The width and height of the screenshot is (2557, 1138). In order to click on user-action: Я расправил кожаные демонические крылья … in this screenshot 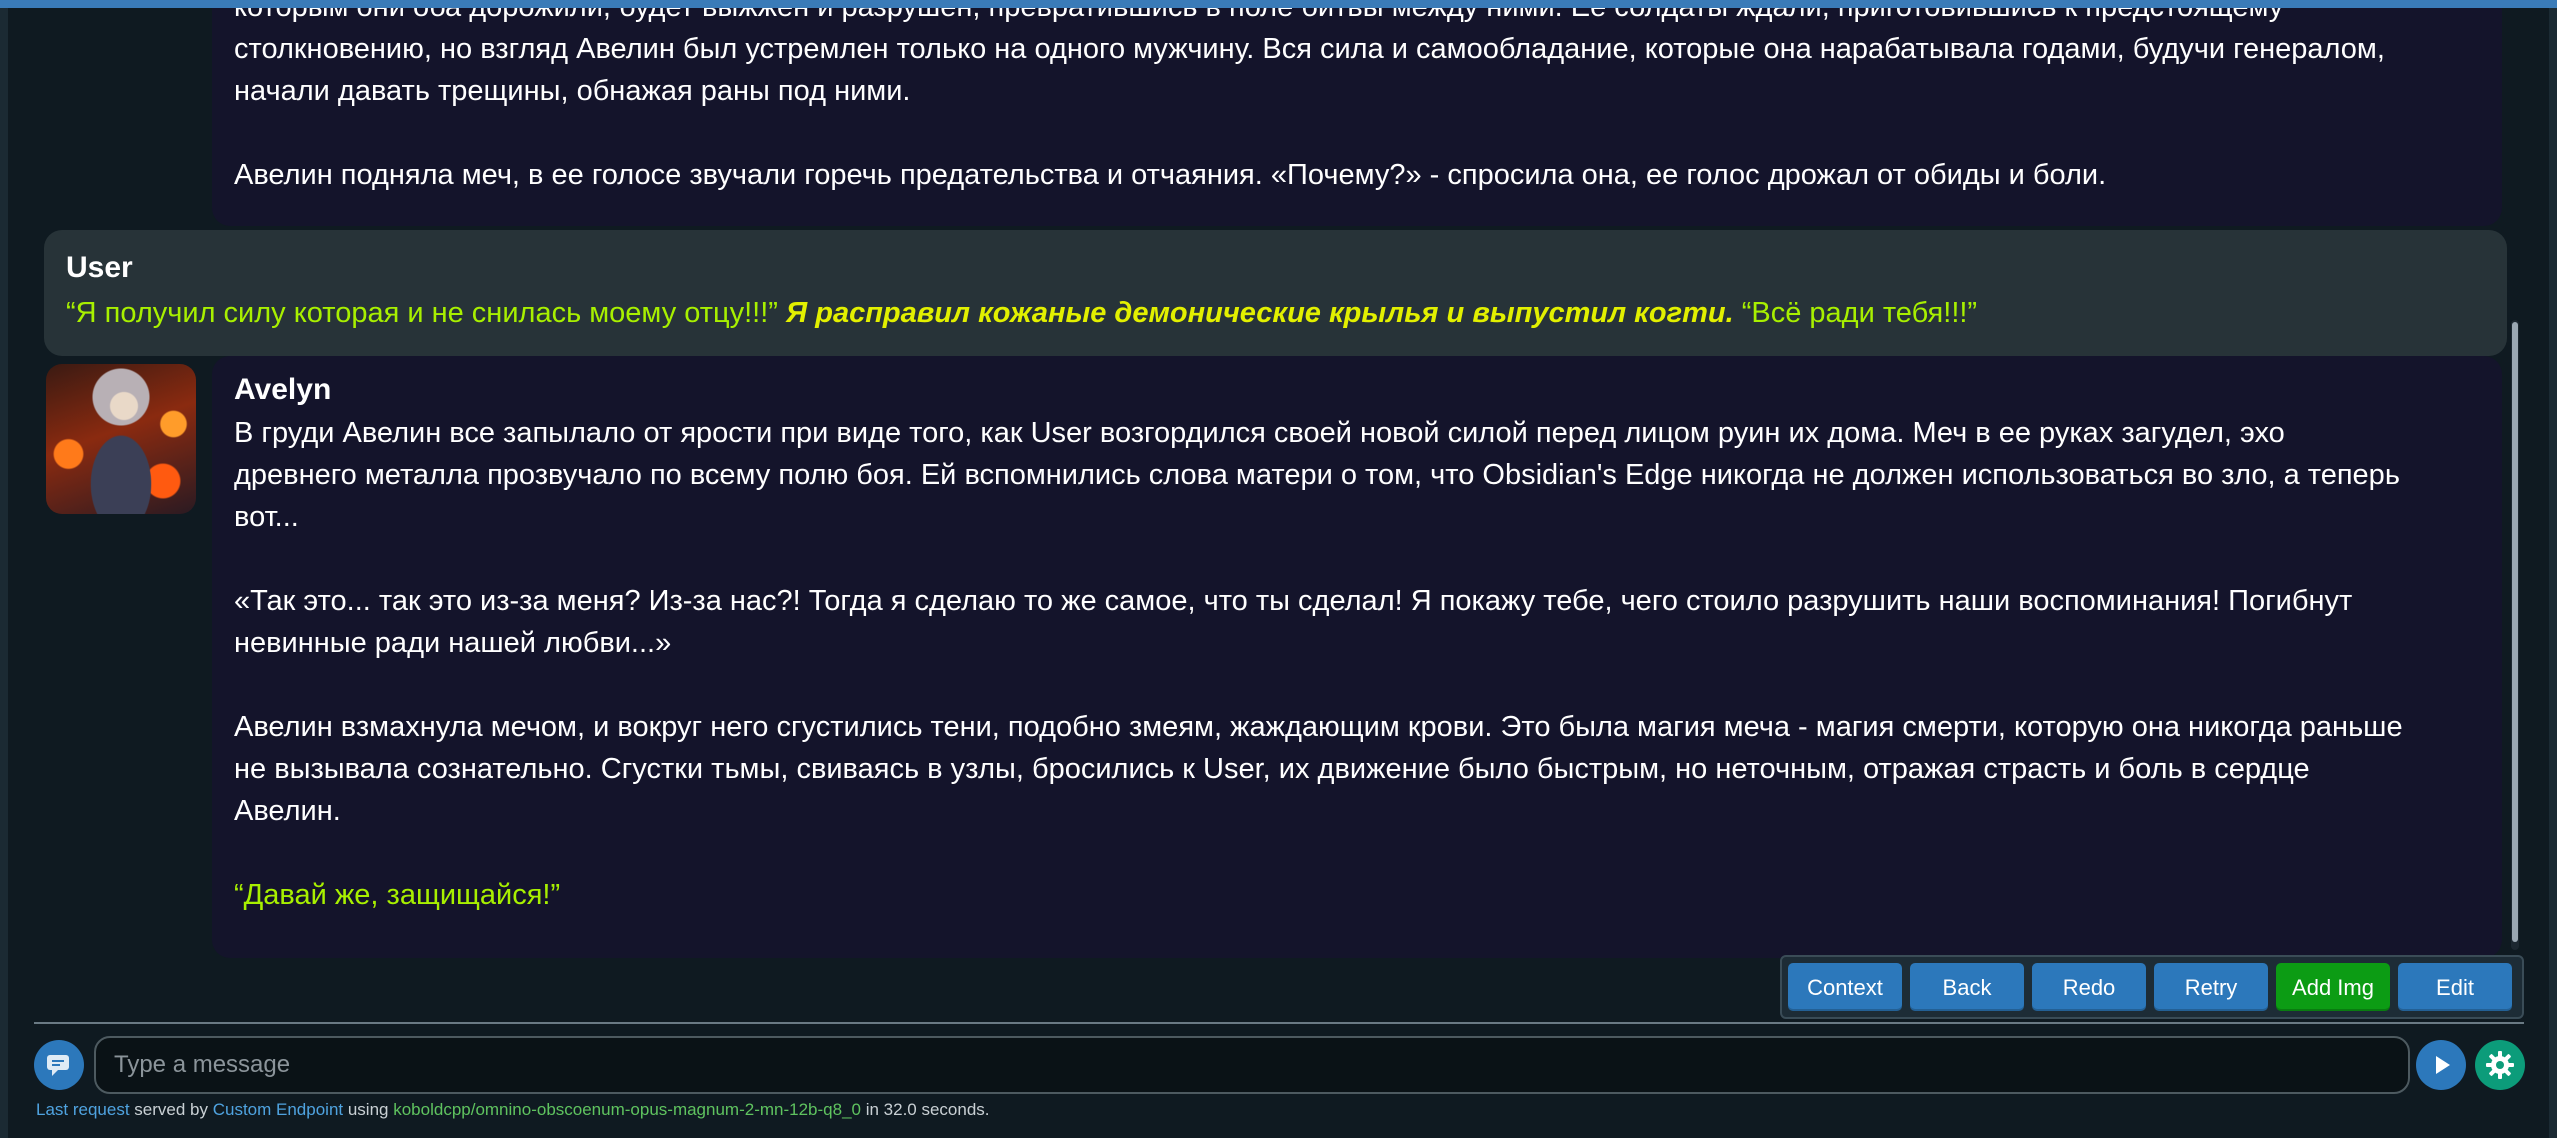, I will do `click(1260, 313)`.